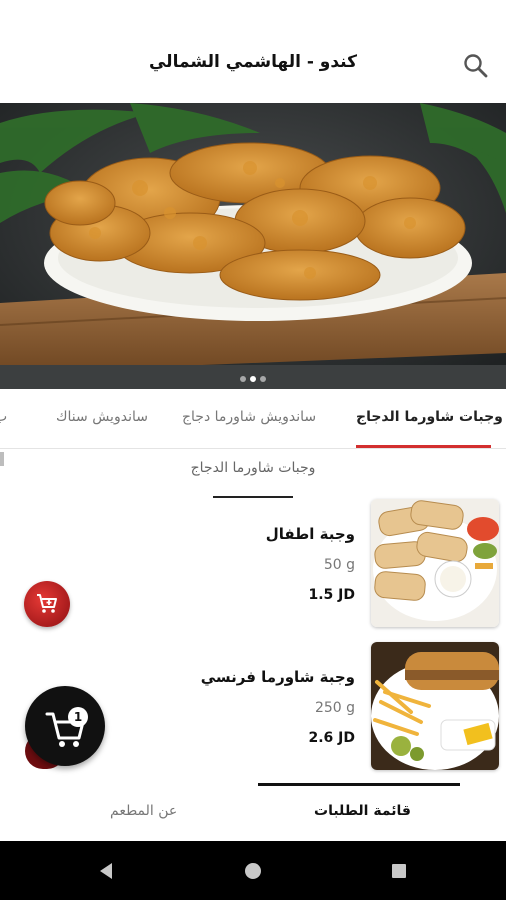  Describe the element at coordinates (310, 534) in the screenshot. I see `item-name: وجبة اطفال` at that location.